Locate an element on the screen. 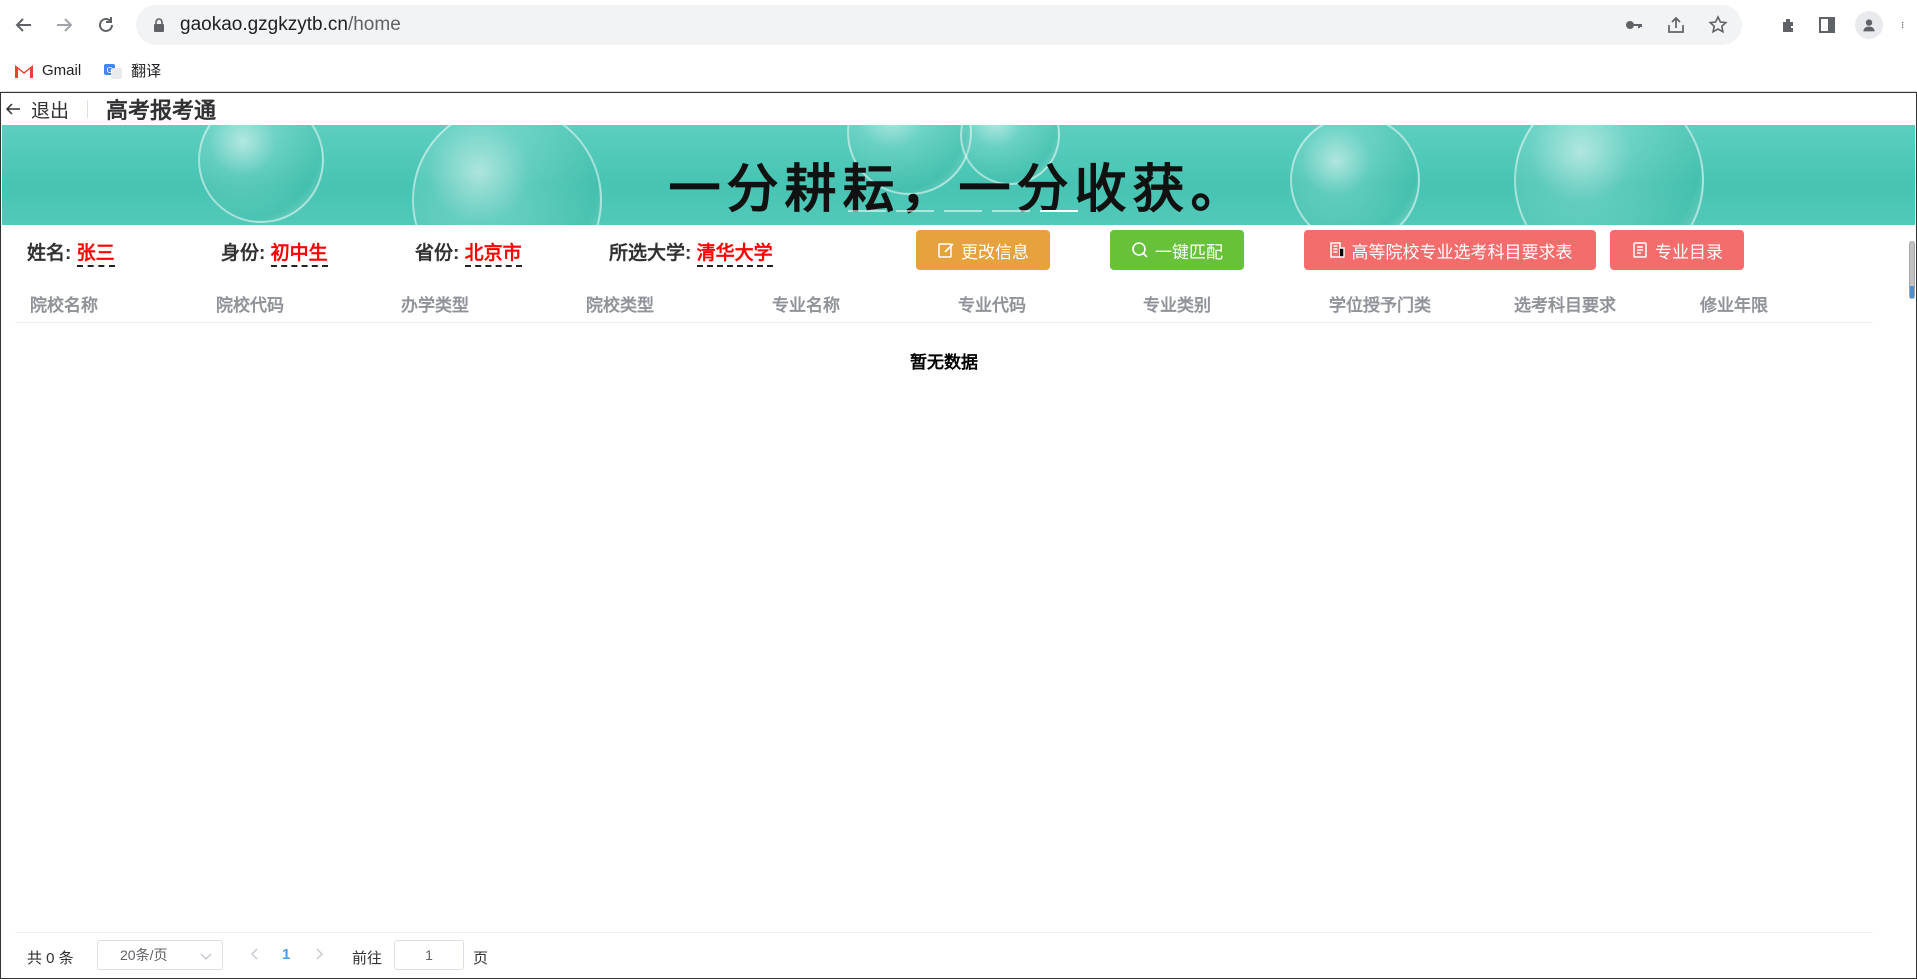 This screenshot has width=1917, height=979. banner-carousel: 一分耕耘，一分收获。 is located at coordinates (958, 175).